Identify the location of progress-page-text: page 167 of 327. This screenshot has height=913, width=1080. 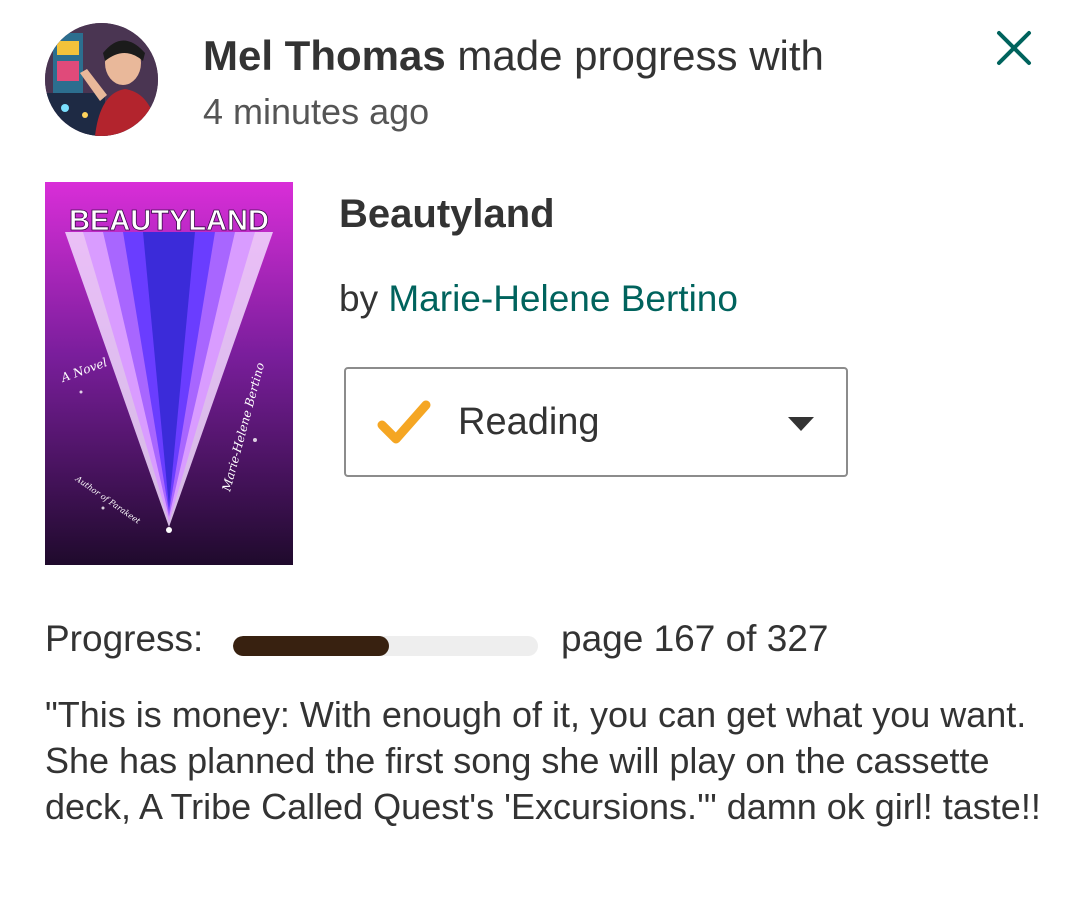
(695, 638).